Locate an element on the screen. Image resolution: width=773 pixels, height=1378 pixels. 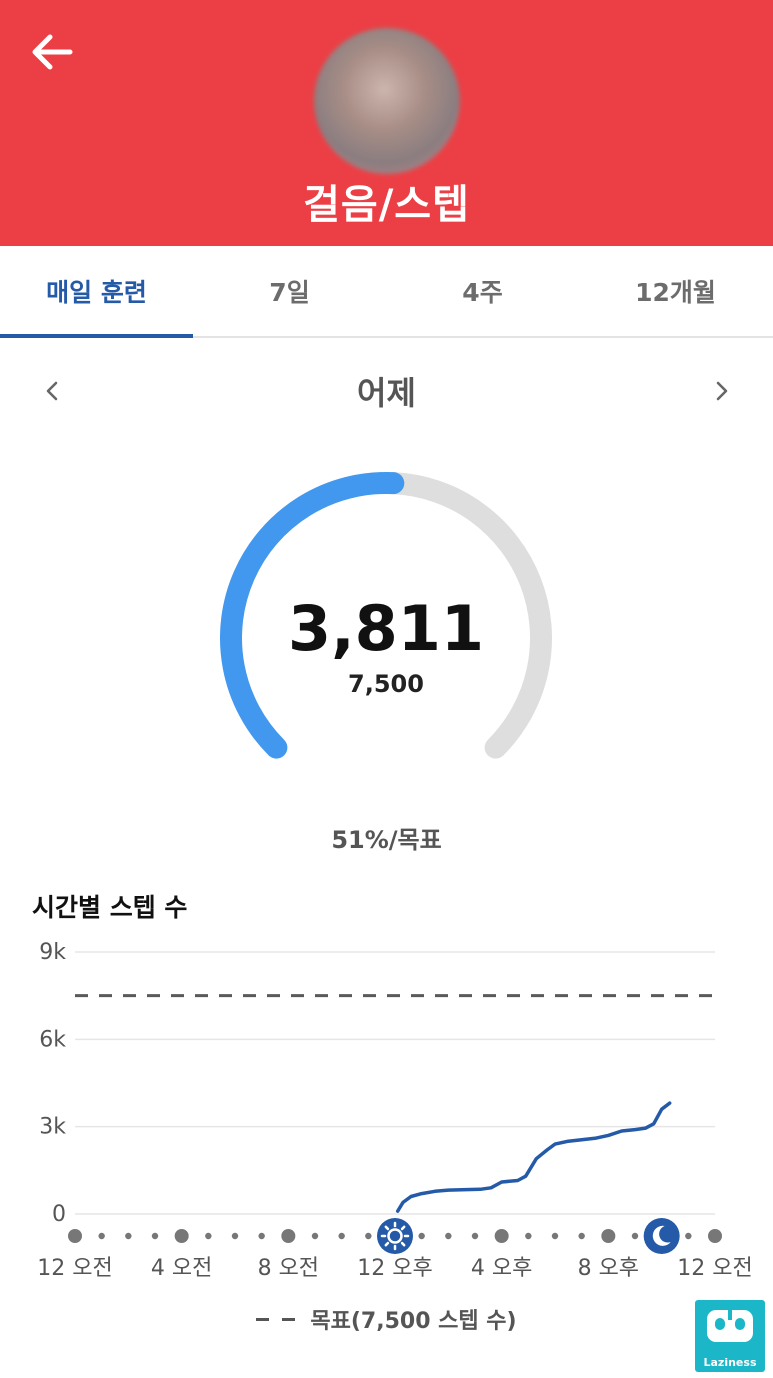
logo-icon is located at coordinates (730, 1326).